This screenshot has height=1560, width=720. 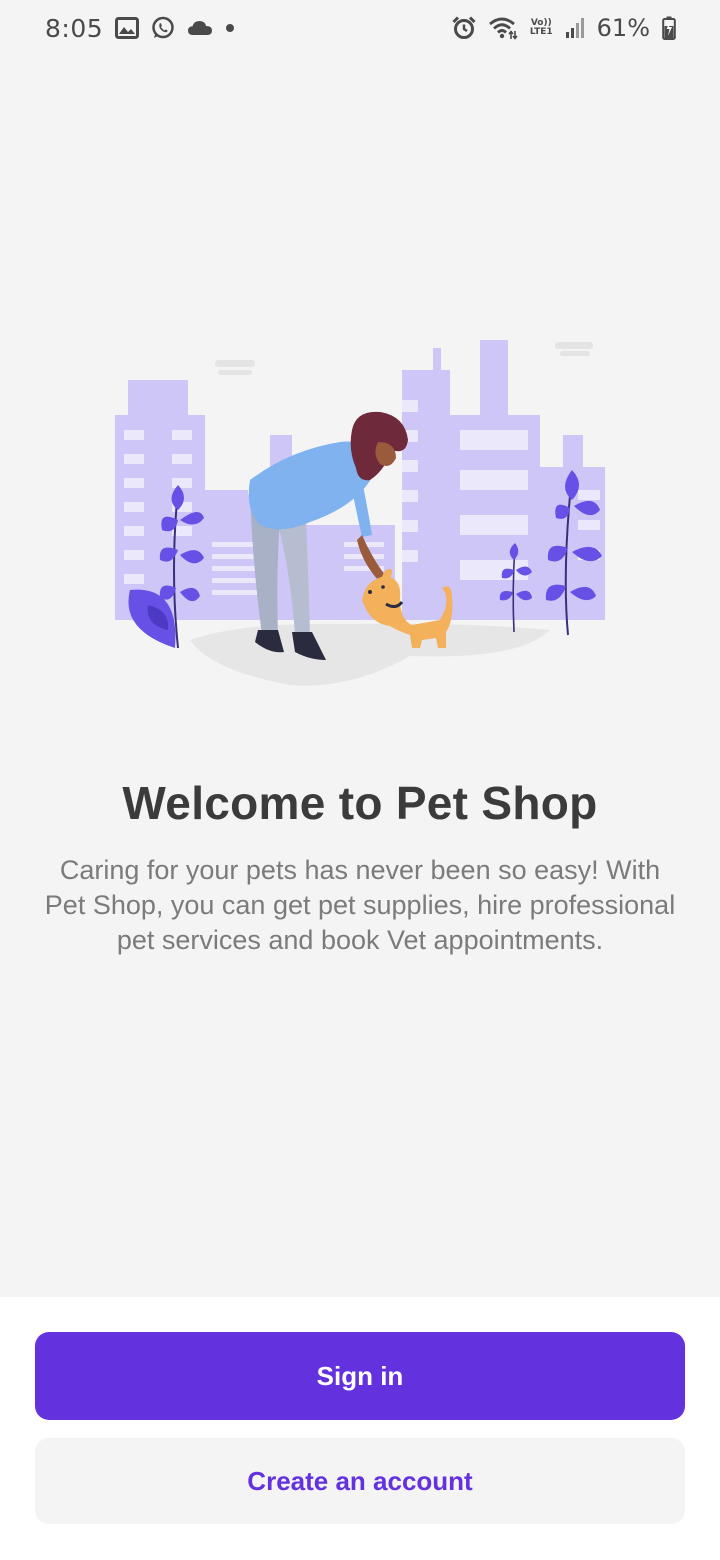 I want to click on status-bar-right: Vo)) LTE1 61%, so click(x=564, y=28).